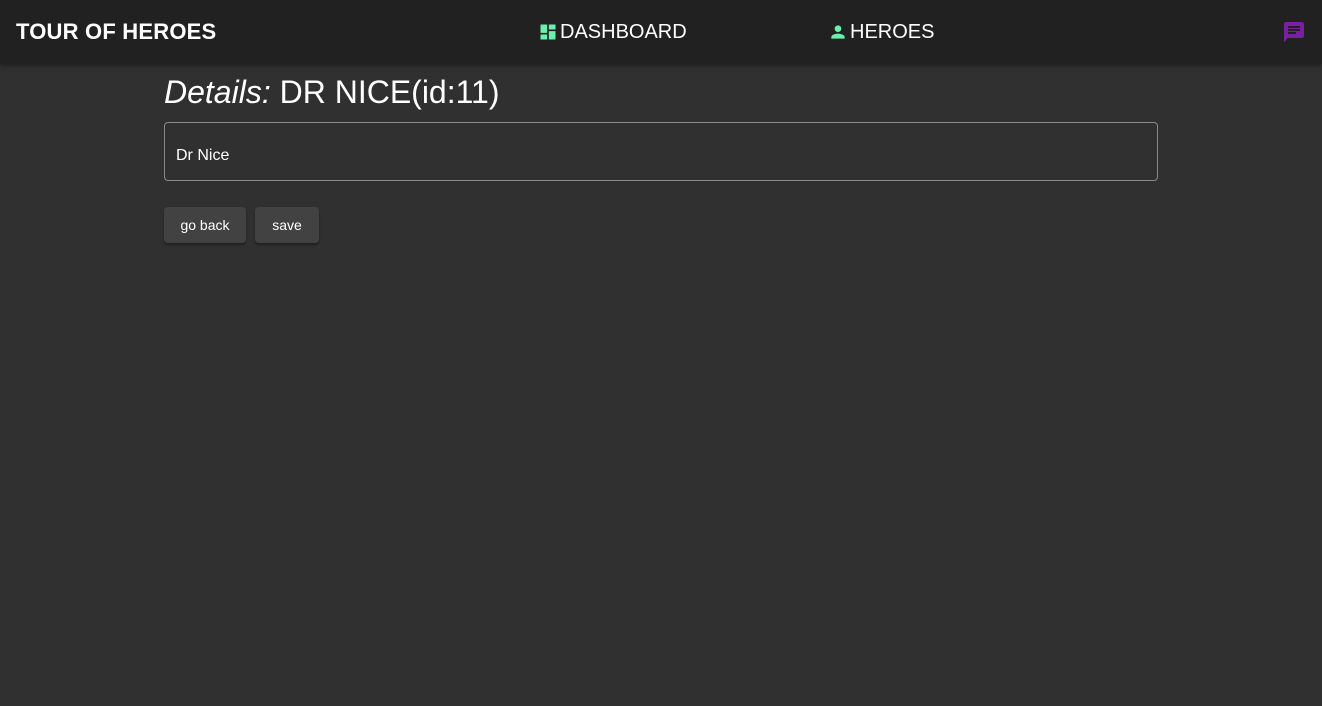 The width and height of the screenshot is (1322, 706). I want to click on app-title: TOUR OF HEROES, so click(116, 31).